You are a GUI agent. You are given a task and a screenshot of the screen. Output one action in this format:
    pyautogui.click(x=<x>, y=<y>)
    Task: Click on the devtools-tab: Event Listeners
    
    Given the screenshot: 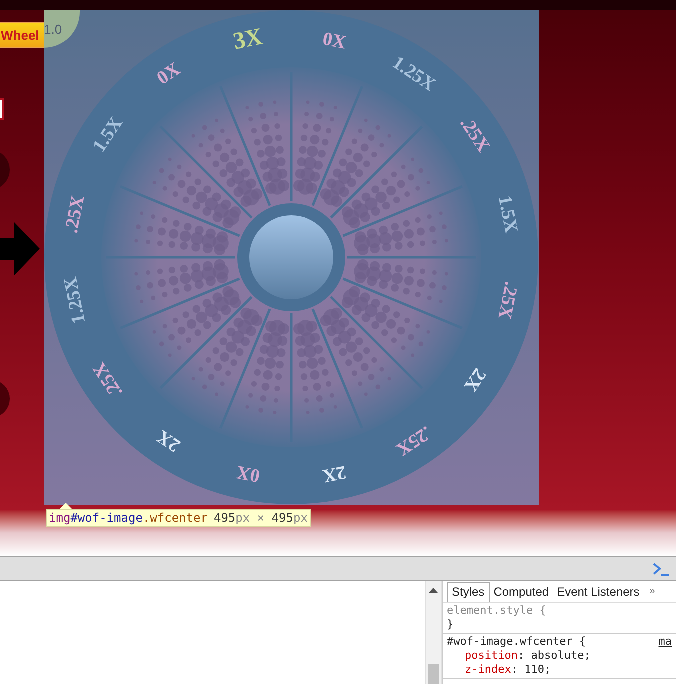 What is the action you would take?
    pyautogui.click(x=598, y=592)
    